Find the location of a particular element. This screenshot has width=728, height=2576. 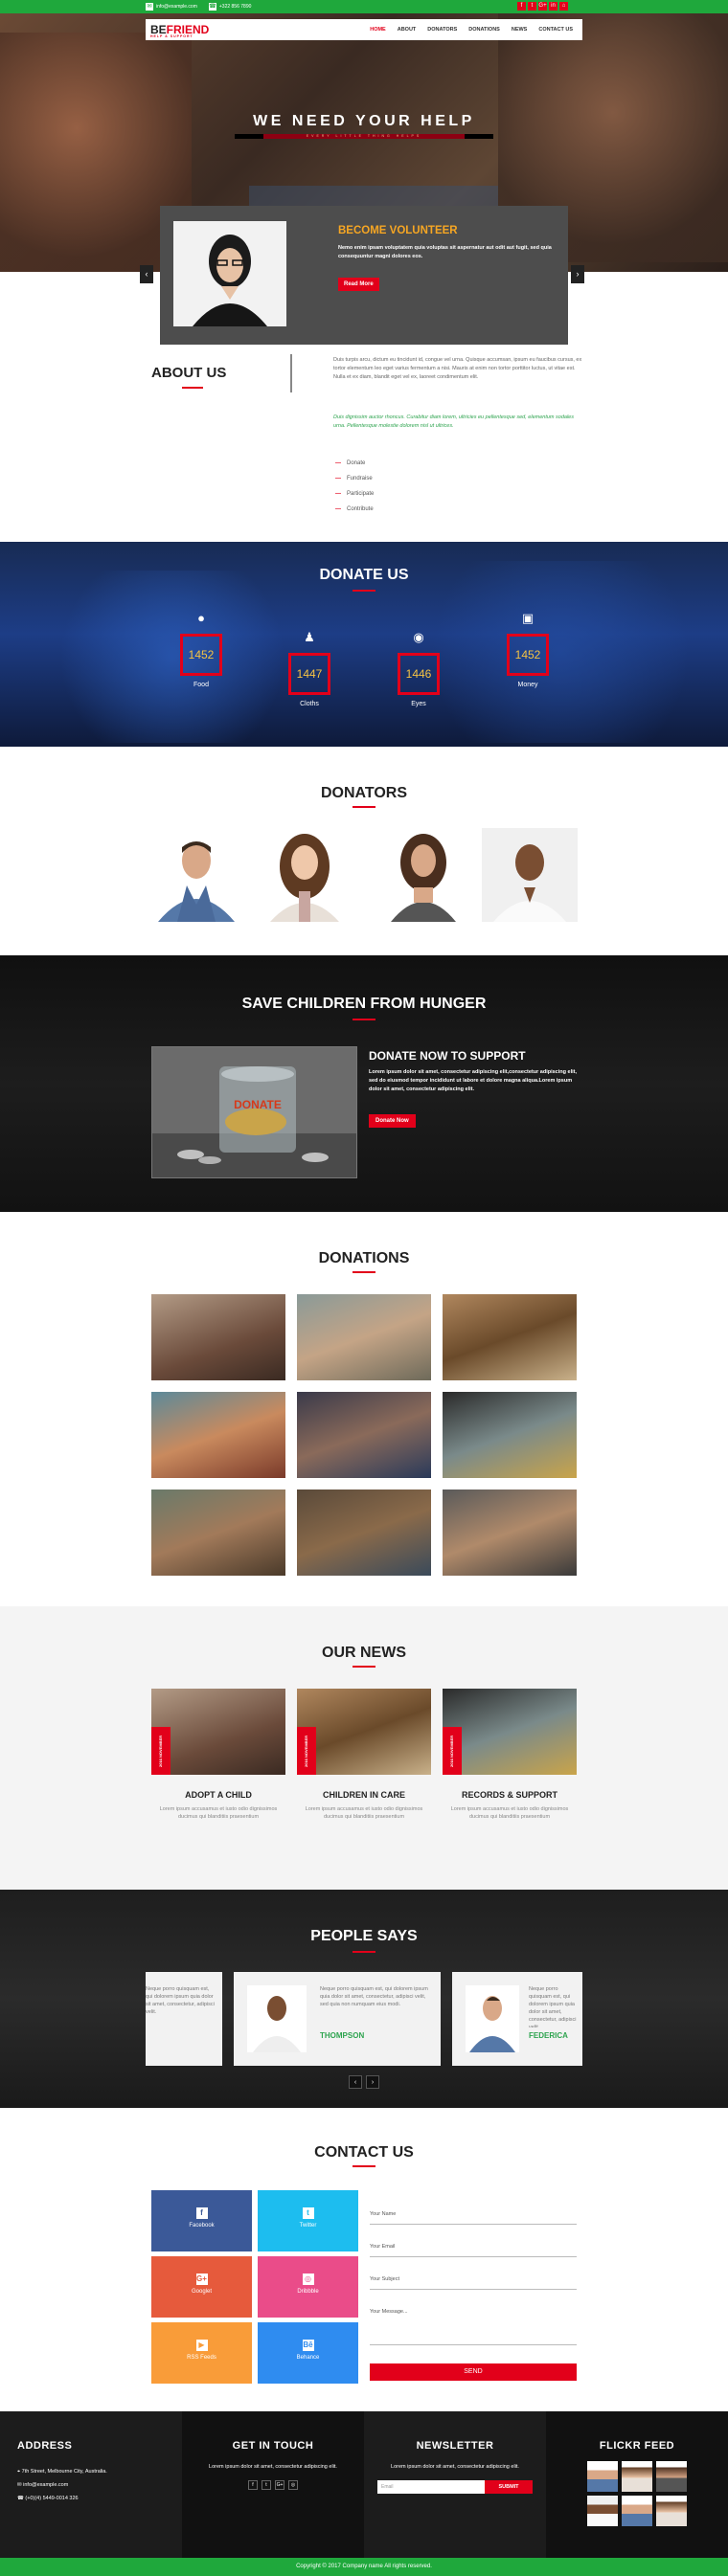

dribbble-link: ◎ Dribbble is located at coordinates (308, 2287).